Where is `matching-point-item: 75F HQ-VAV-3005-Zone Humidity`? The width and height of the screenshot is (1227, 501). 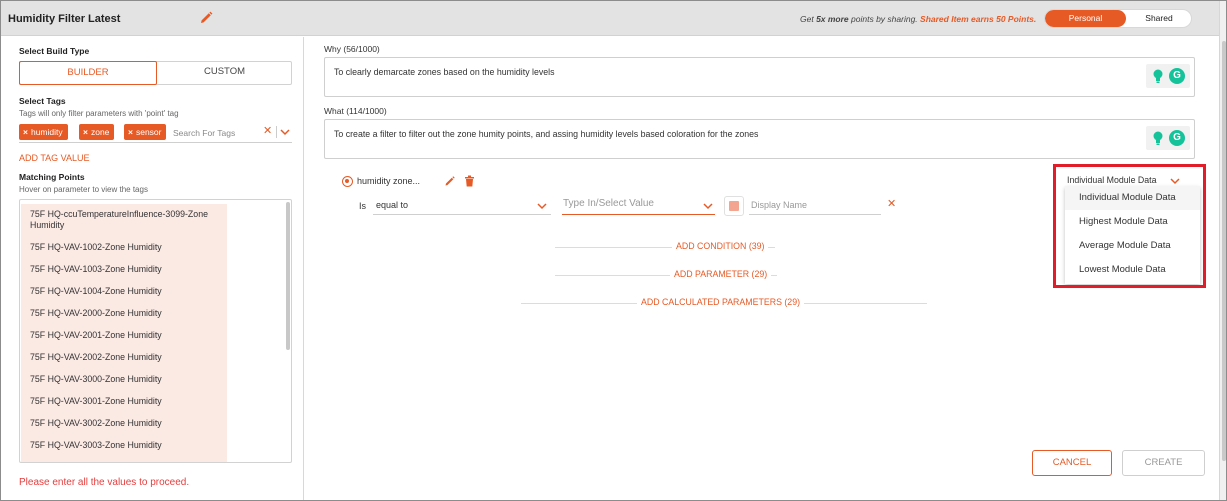
matching-point-item: 75F HQ-VAV-3005-Zone Humidity is located at coordinates (124, 459).